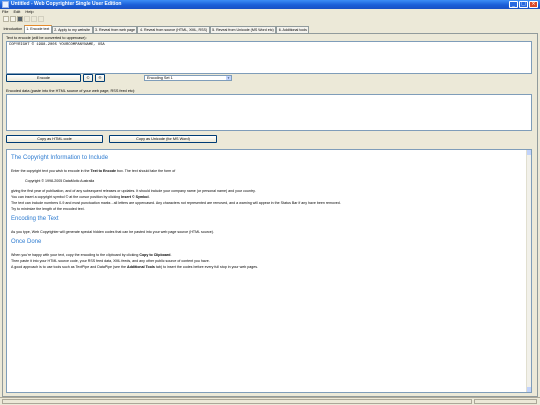  What do you see at coordinates (228, 78) in the screenshot?
I see `chevron-down-icon: ▼` at bounding box center [228, 78].